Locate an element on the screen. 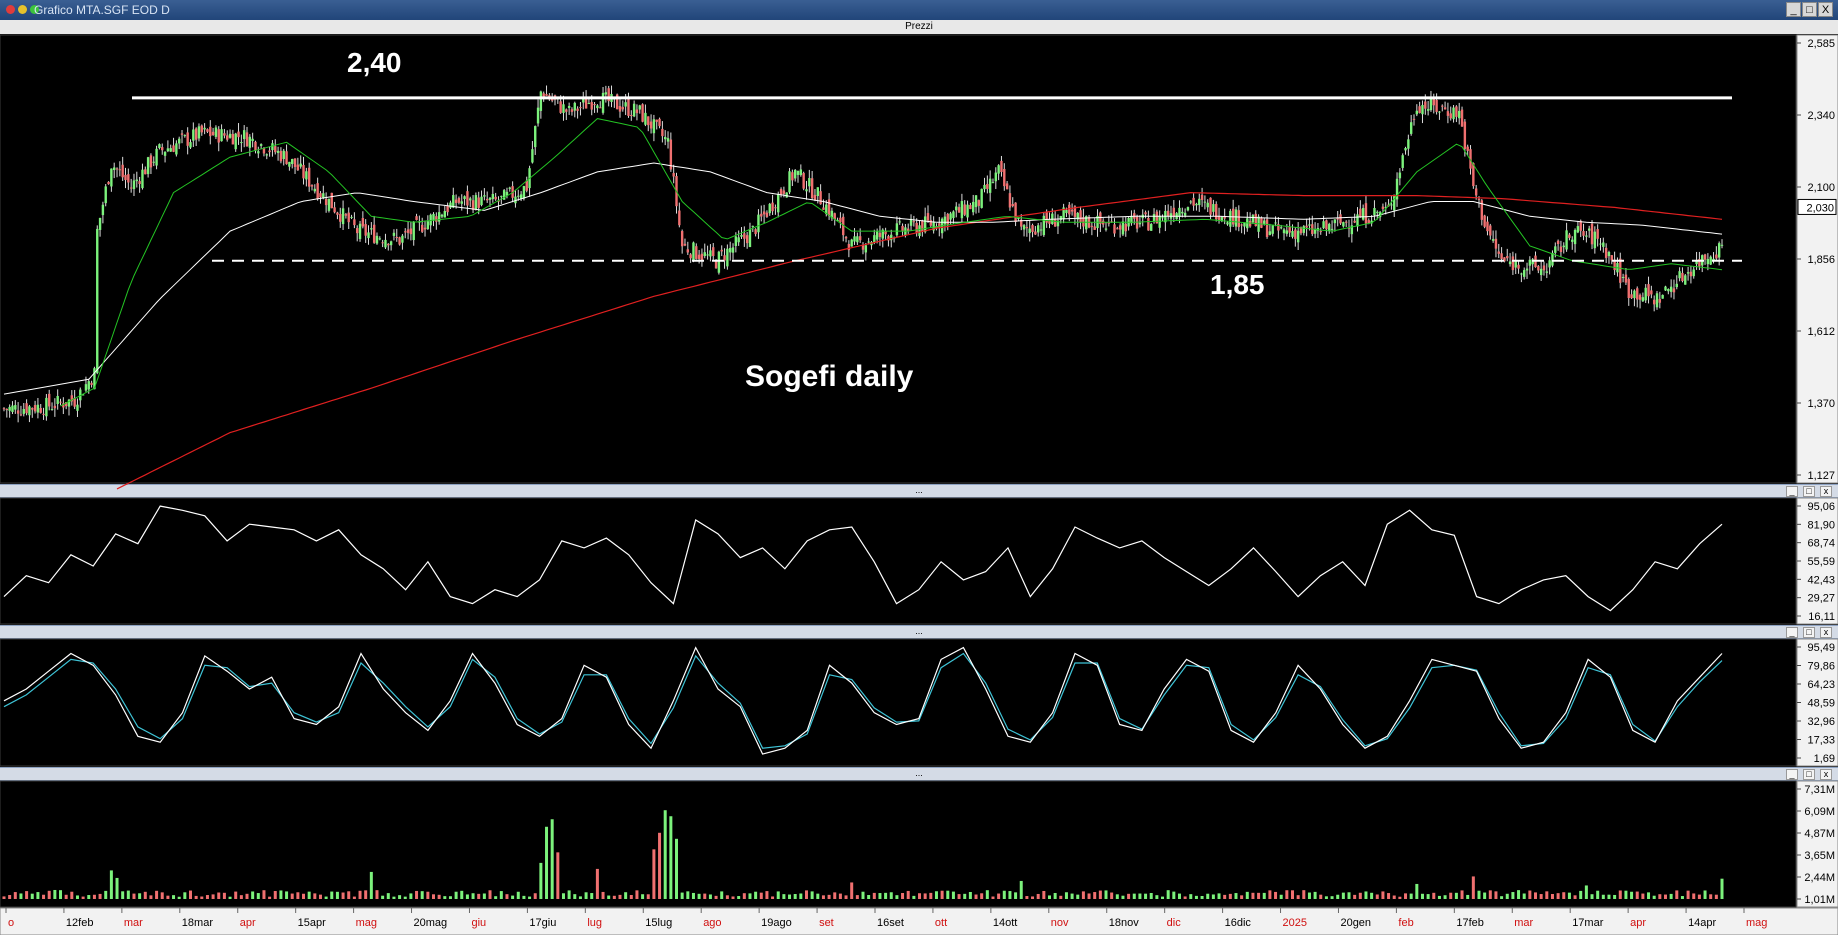  stoch-y-tick-label: 1,69 is located at coordinates (1824, 759).